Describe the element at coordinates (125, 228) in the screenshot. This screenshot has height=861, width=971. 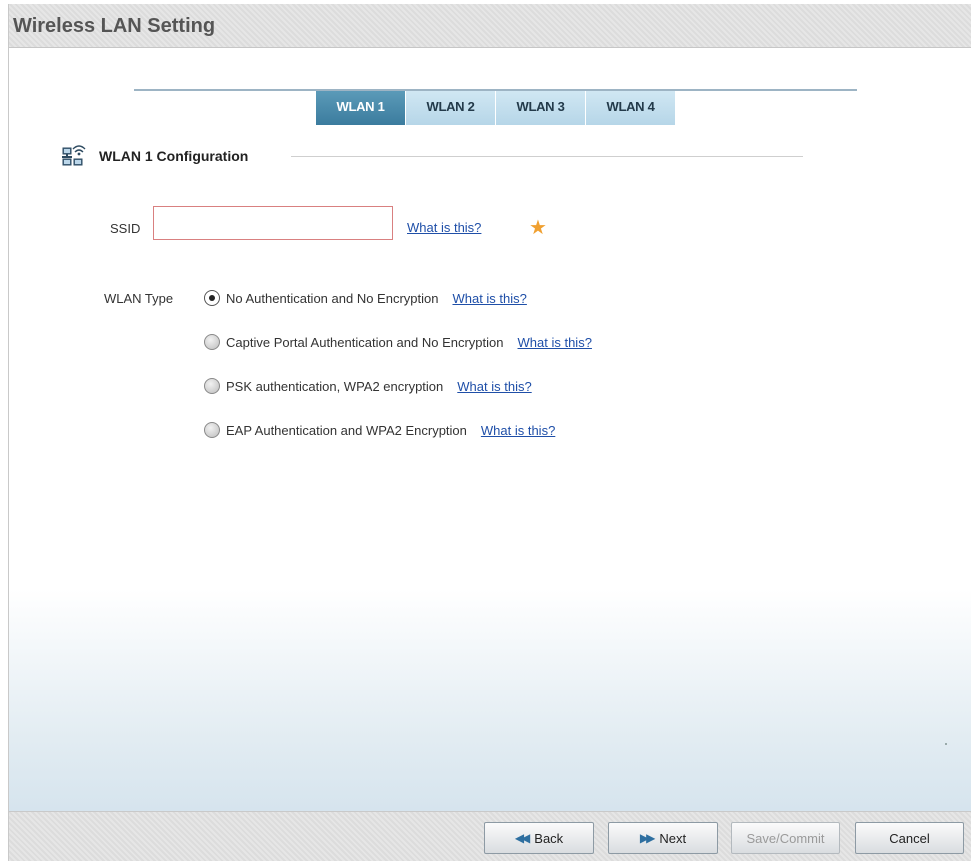
I see `ssid-label: SSID` at that location.